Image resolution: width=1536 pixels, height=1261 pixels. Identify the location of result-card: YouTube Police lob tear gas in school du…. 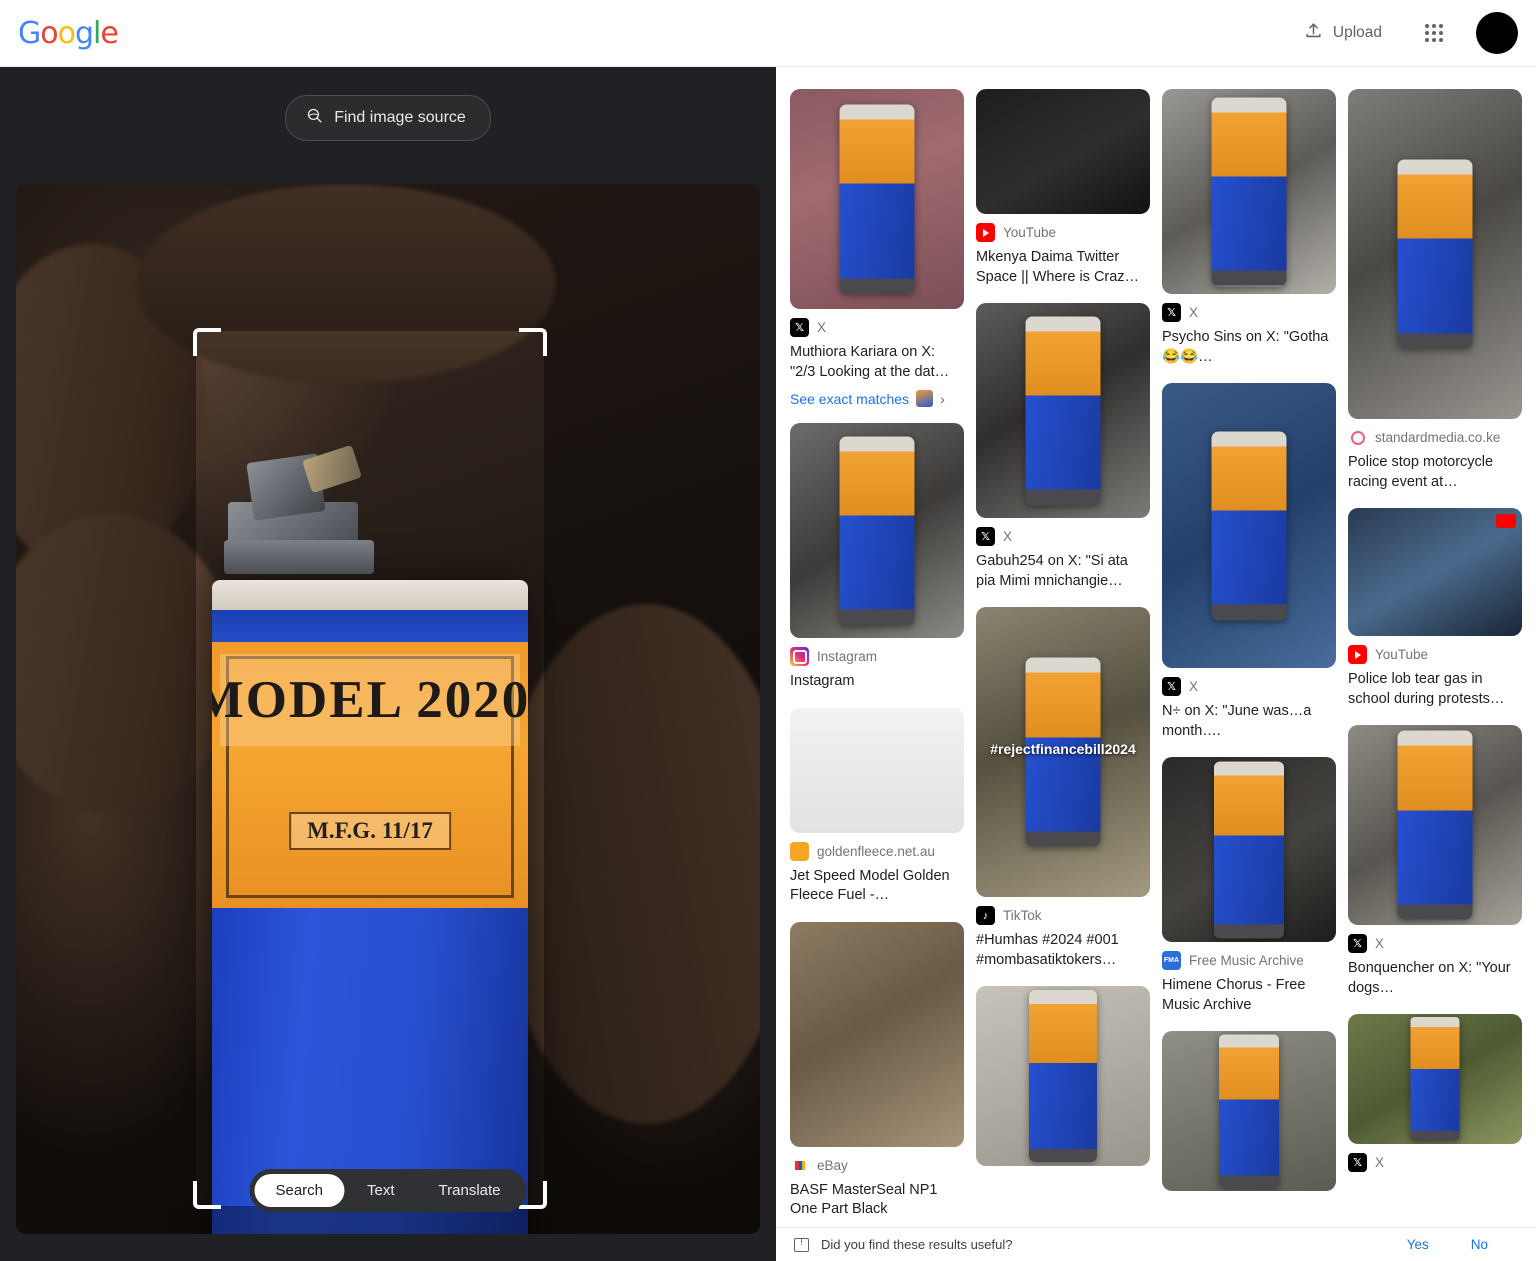
(1435, 608).